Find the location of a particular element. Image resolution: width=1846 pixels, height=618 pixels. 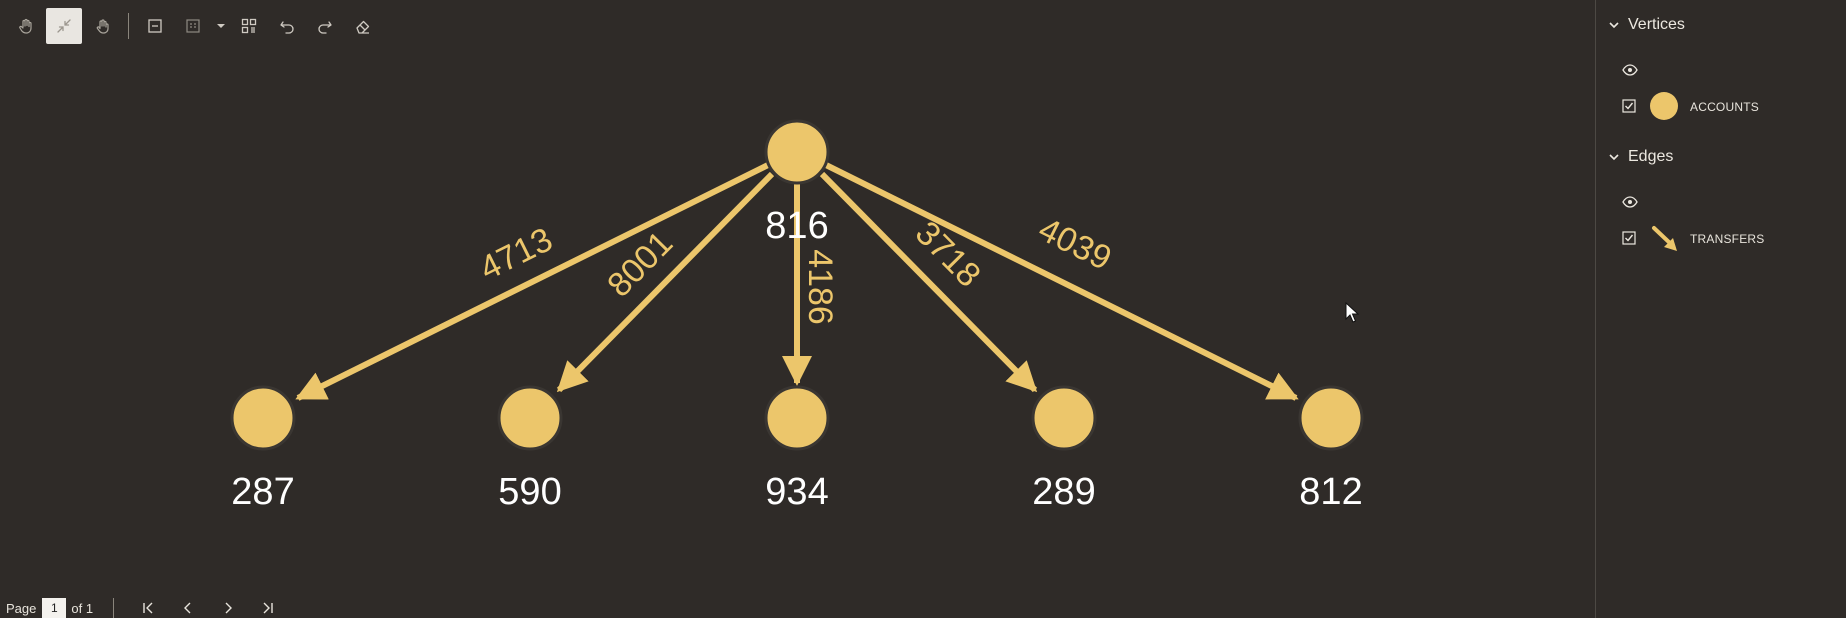

previous-page-button is located at coordinates (188, 608).